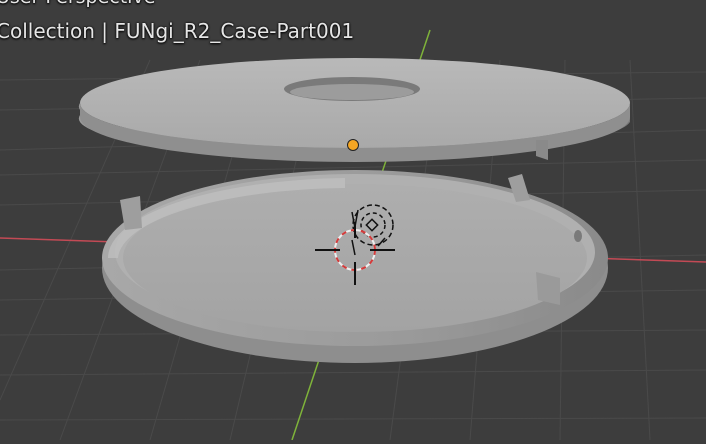 This screenshot has height=444, width=706. I want to click on collection-object-label: Collection | FUNgi_R2_Case-Part001, so click(177, 31).